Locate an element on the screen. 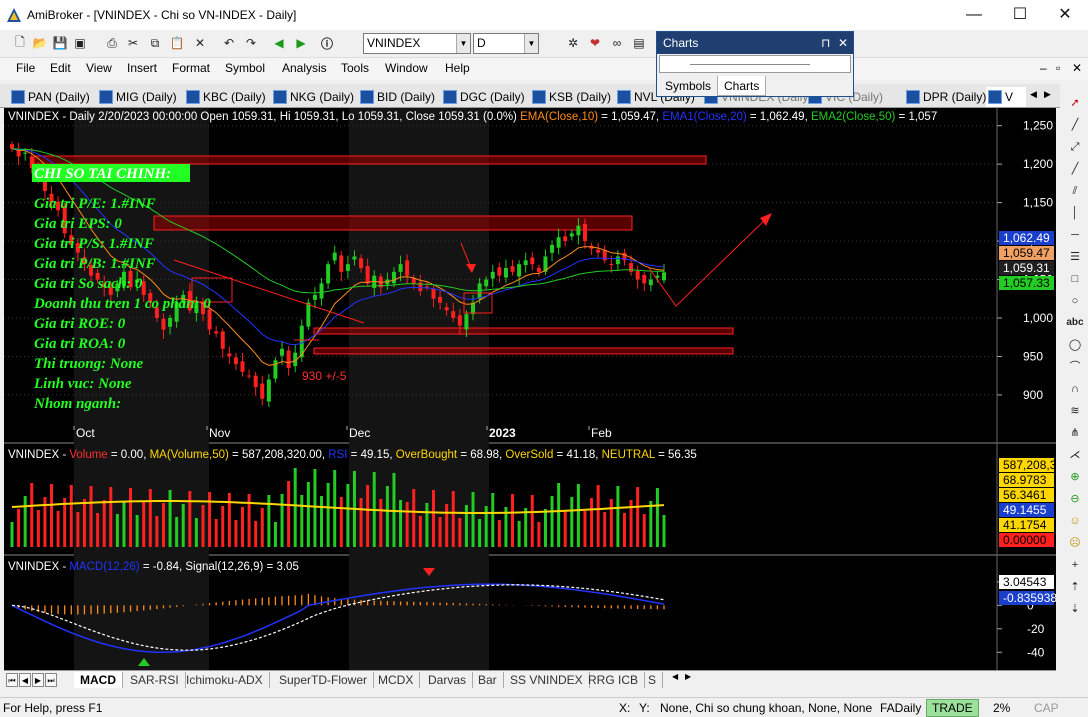 The image size is (1088, 717). sheet-scroll-left-icon: ◀ is located at coordinates (675, 676).